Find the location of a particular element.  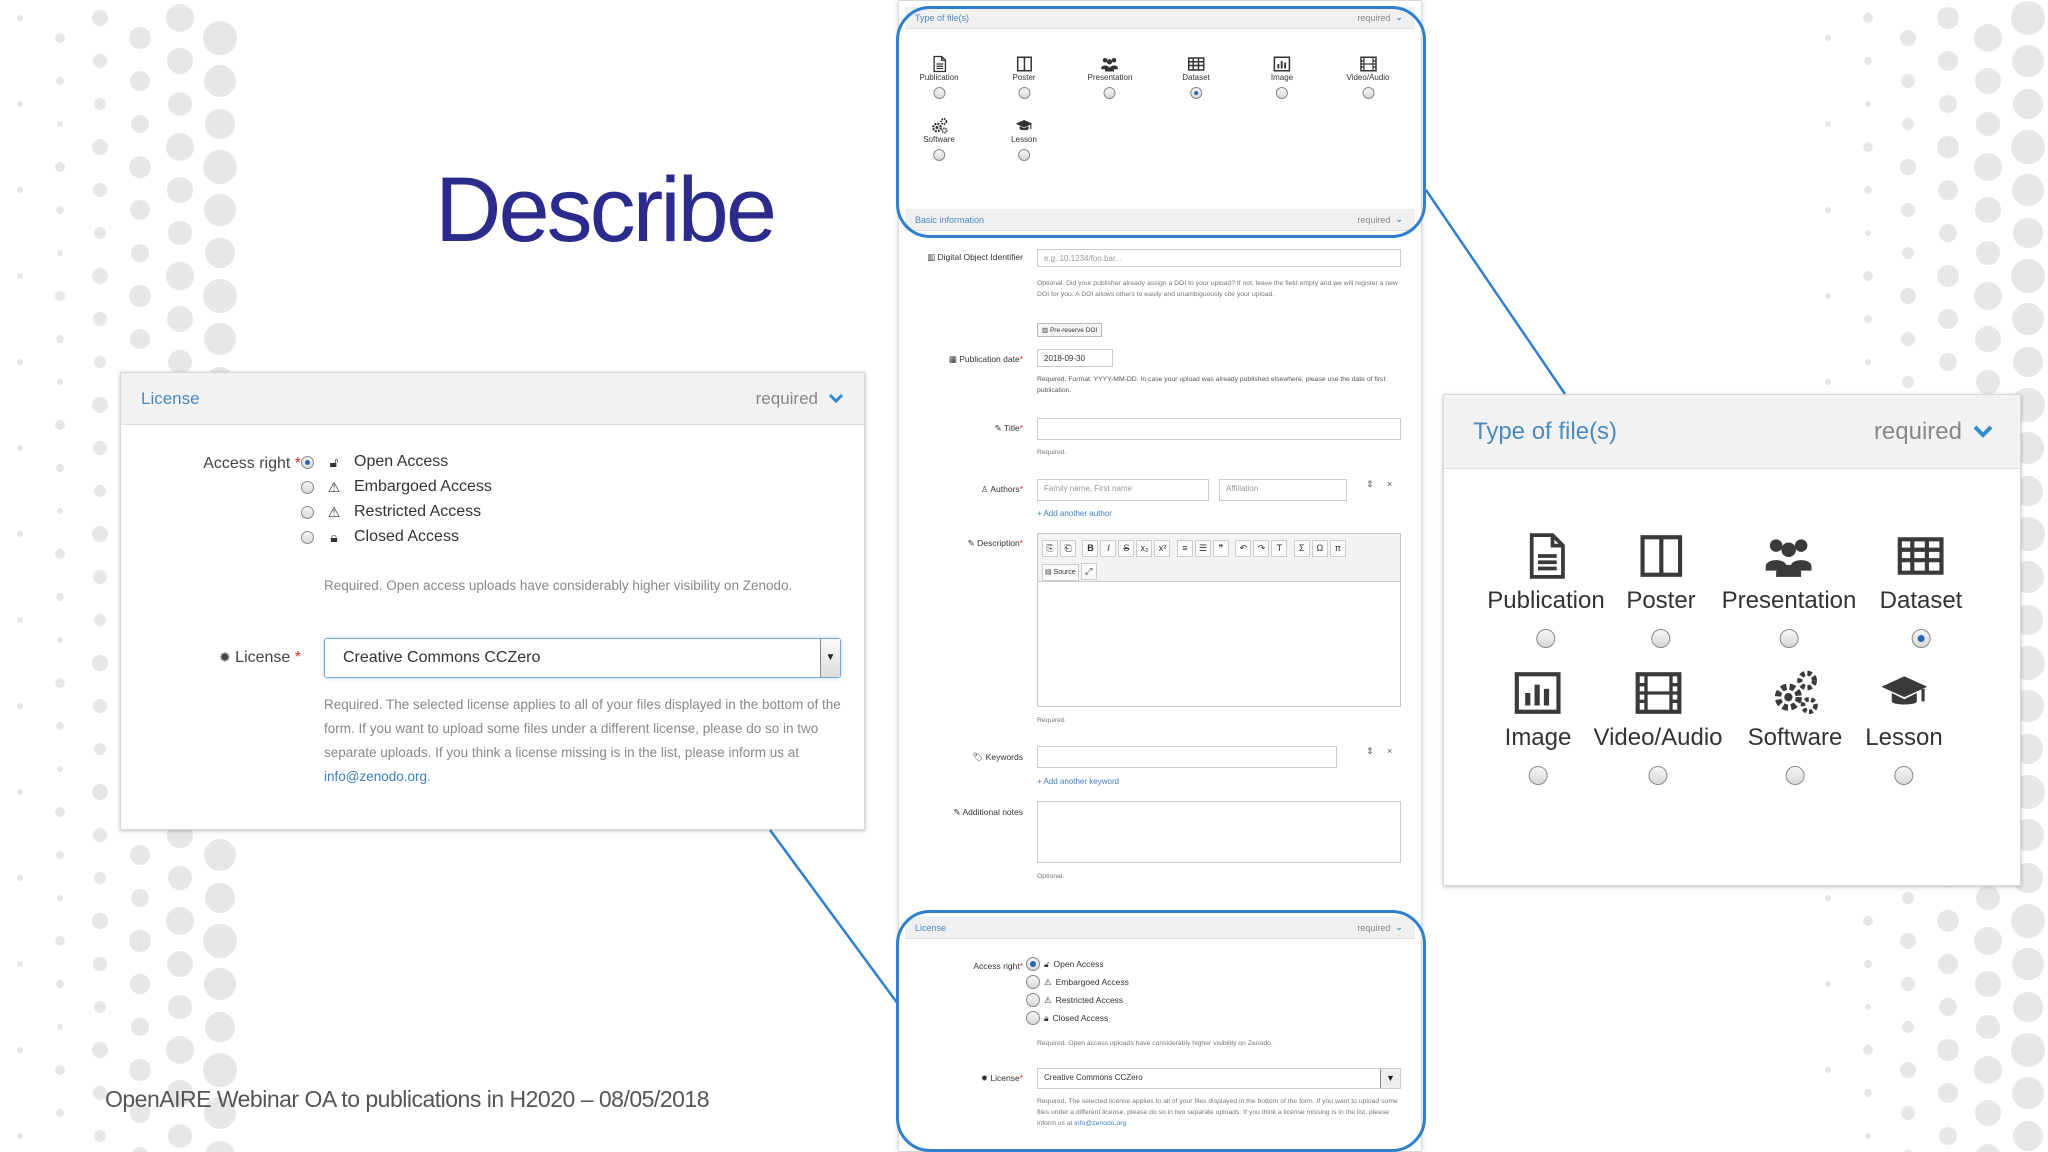

author-name-input: Family name, First name is located at coordinates (1123, 490).